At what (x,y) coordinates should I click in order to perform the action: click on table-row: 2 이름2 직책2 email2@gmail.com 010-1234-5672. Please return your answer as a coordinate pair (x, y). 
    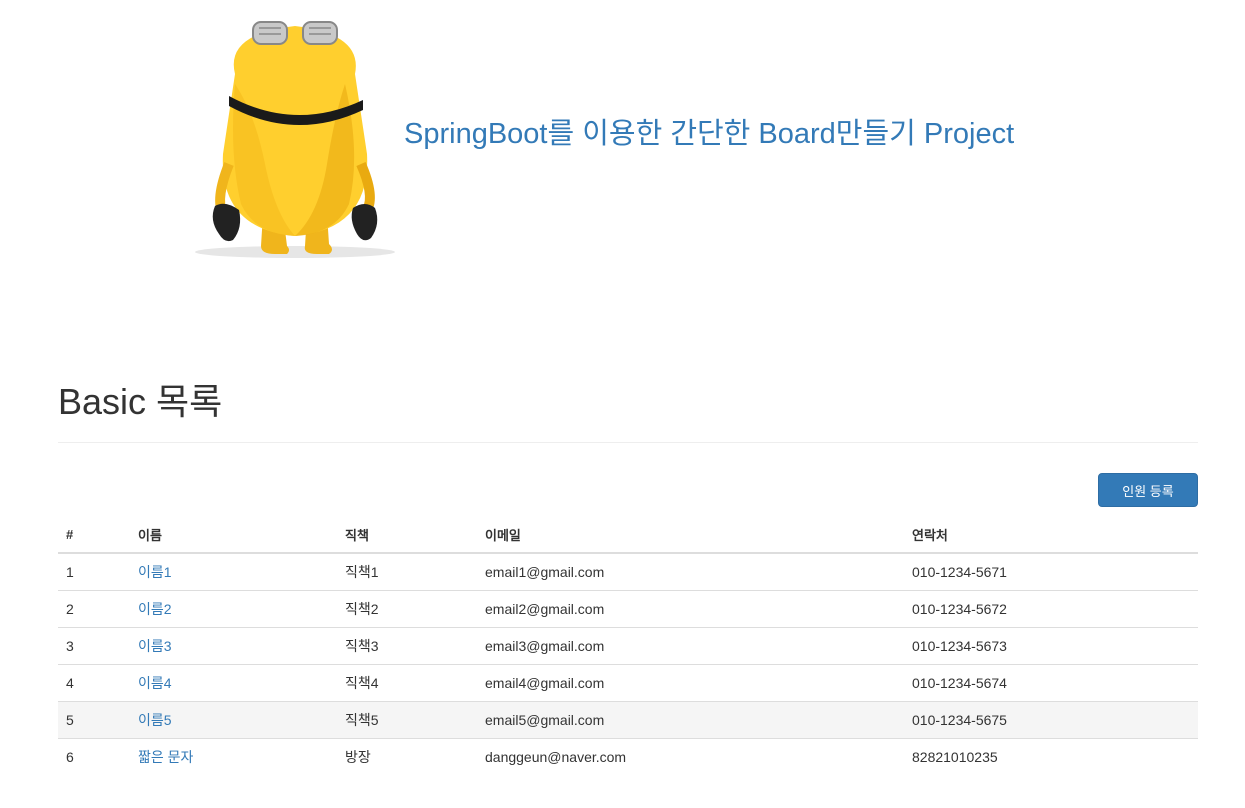
    Looking at the image, I should click on (628, 609).